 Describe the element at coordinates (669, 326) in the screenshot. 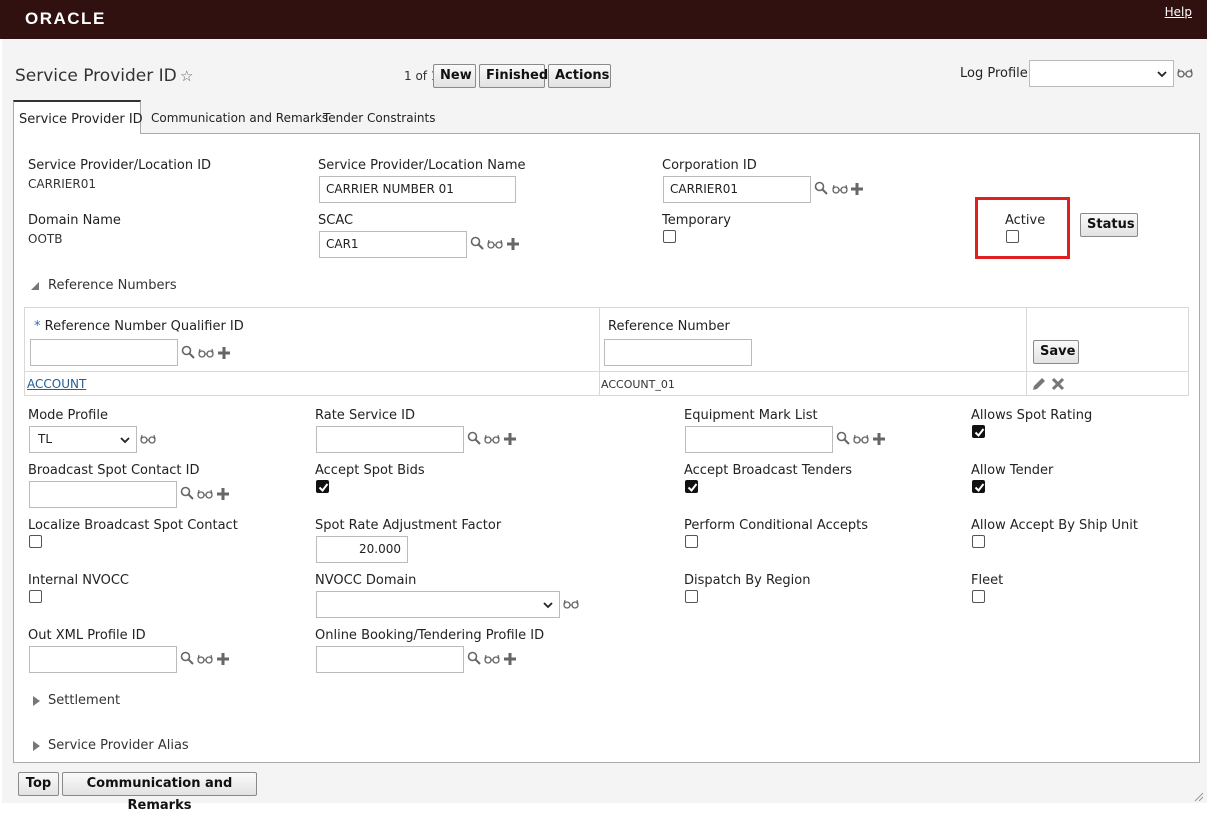

I see `reference-number-header: Reference Number` at that location.